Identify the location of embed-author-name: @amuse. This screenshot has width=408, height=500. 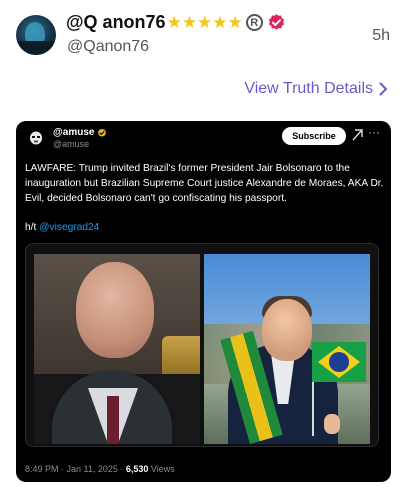
(80, 132).